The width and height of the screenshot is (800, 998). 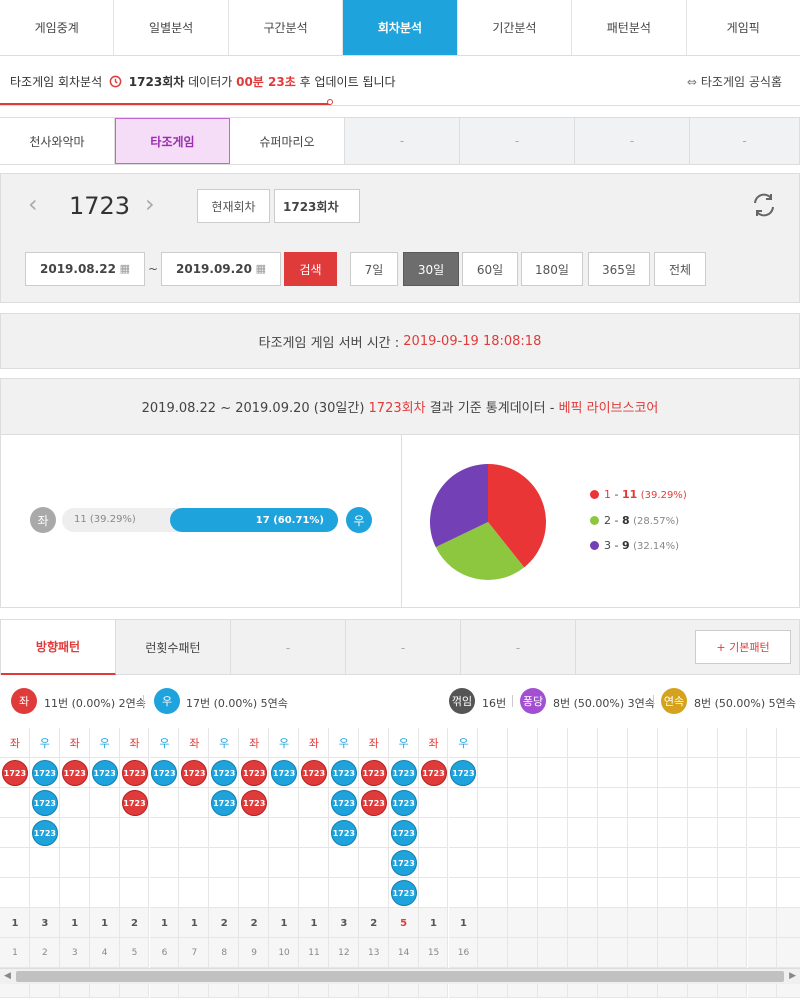 I want to click on top-tab-7: 게임픽, so click(x=743, y=27).